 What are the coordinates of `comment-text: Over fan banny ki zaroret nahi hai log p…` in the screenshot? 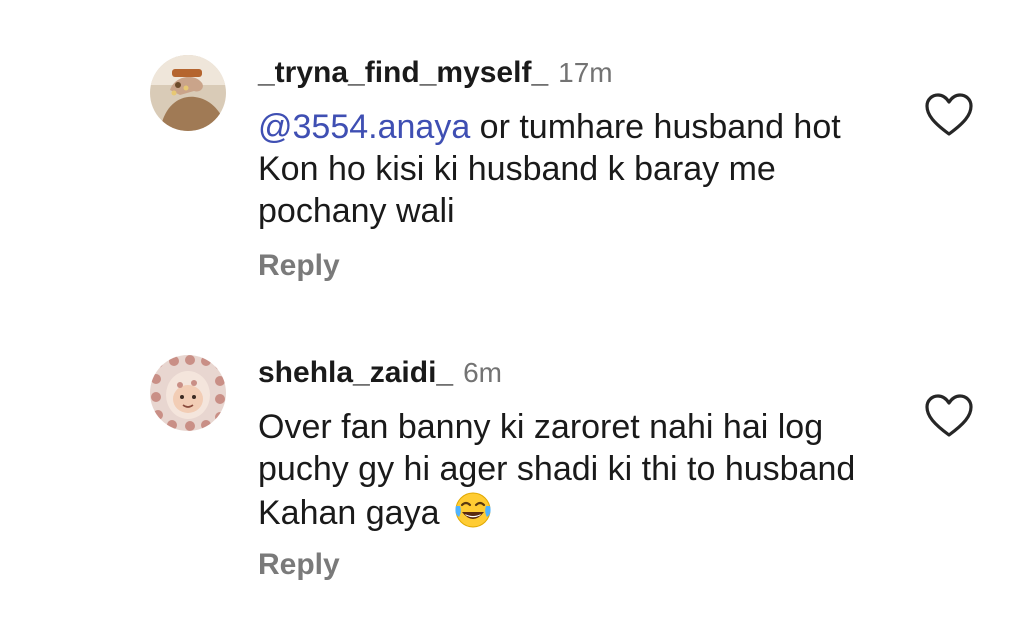 It's located at (568, 470).